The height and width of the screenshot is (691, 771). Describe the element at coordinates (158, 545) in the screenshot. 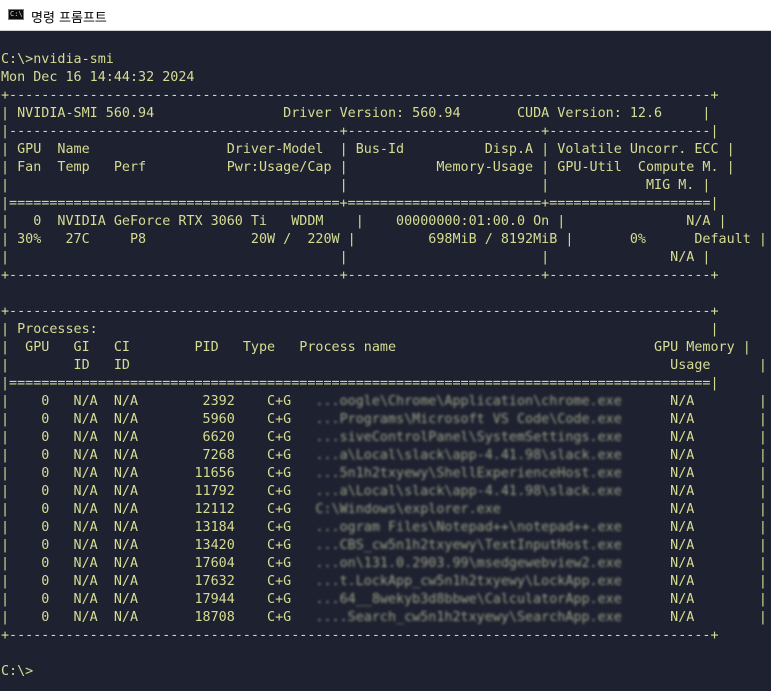

I see `process-row: | 0 N/A N/A 13420 C+G` at that location.